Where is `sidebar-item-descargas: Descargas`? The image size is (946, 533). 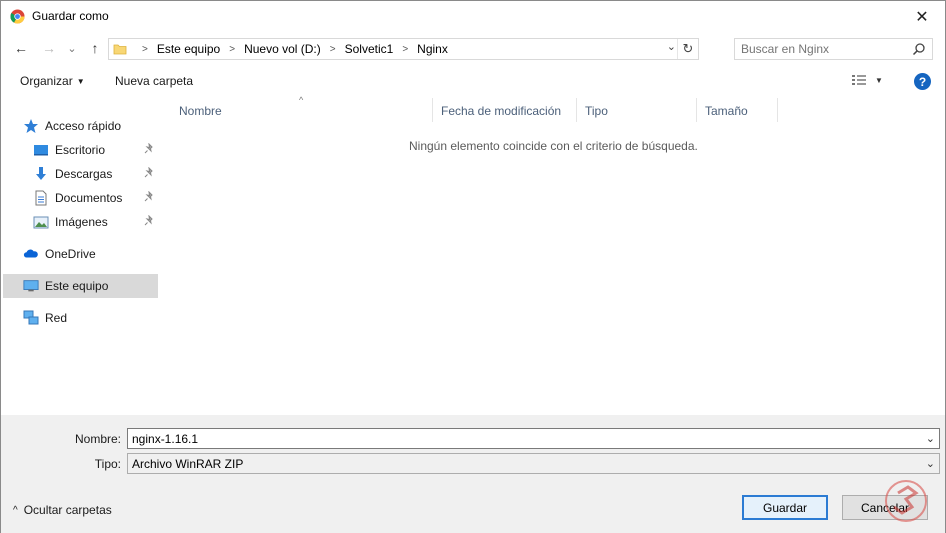
sidebar-item-descargas: Descargas is located at coordinates (95, 174).